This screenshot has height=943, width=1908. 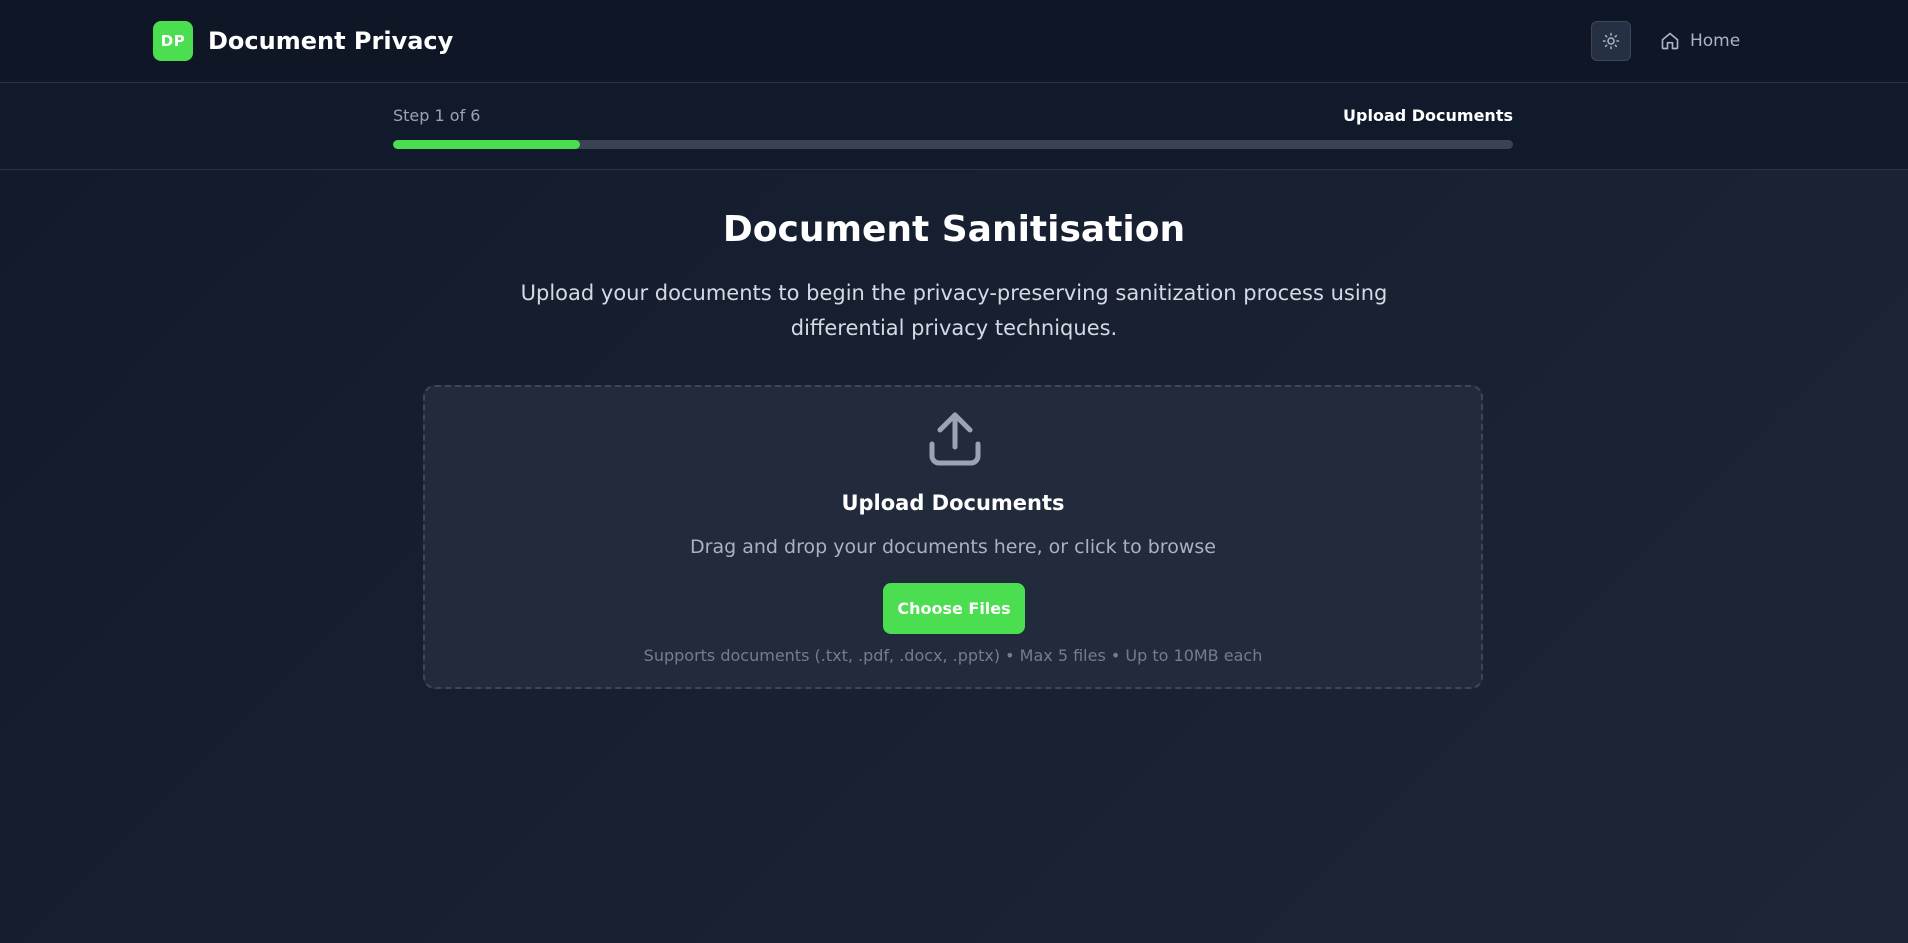 I want to click on upload-icon, so click(x=955, y=439).